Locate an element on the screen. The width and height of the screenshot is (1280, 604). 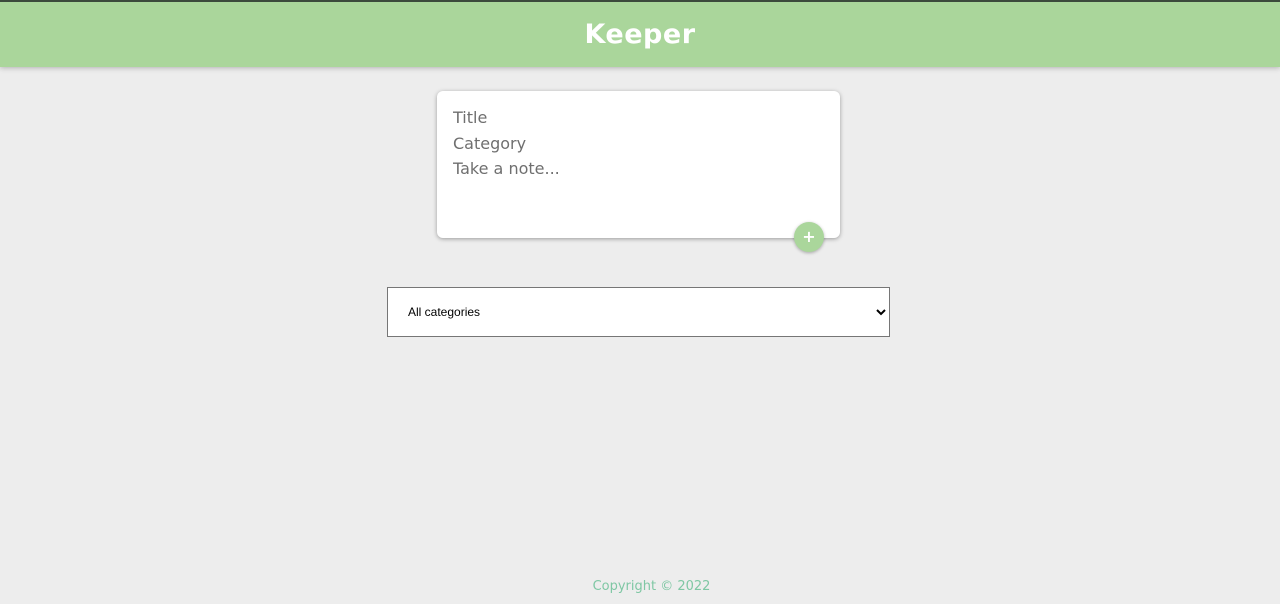
plus-icon: + is located at coordinates (809, 236).